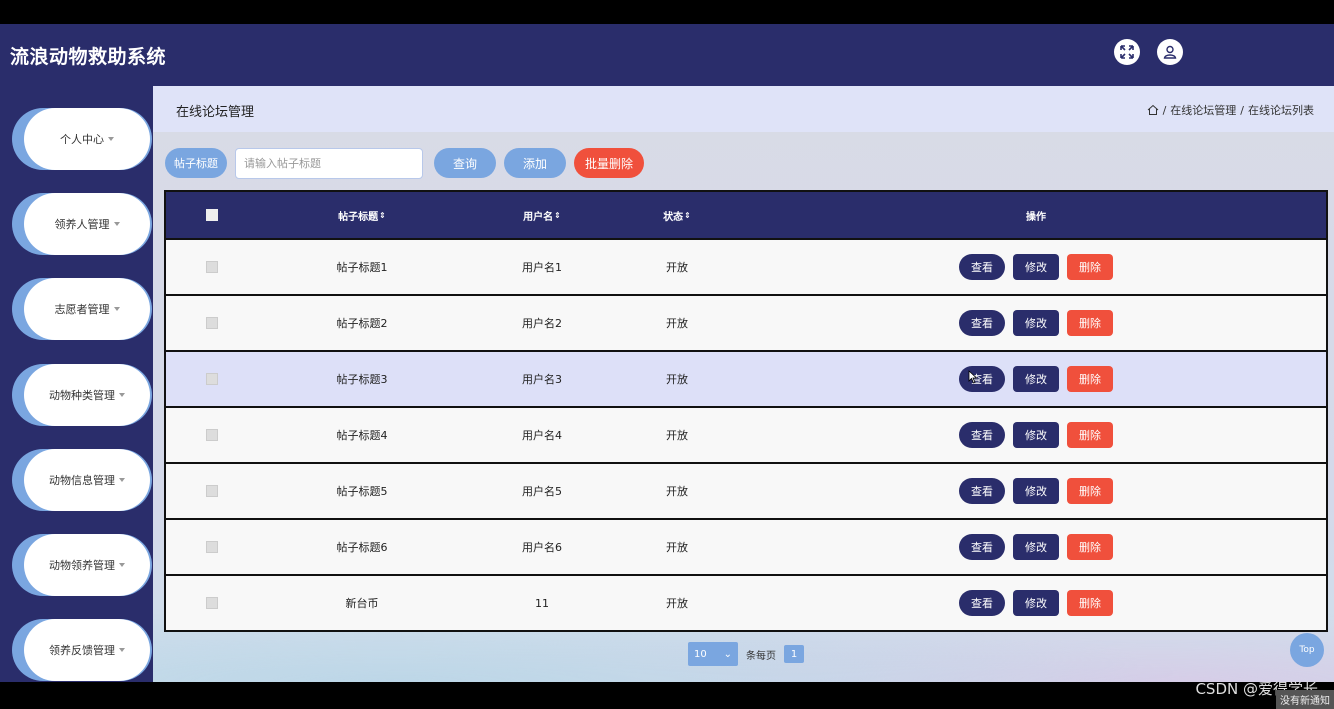 The width and height of the screenshot is (1334, 709). I want to click on page-size-select: 10 ⌄, so click(713, 654).